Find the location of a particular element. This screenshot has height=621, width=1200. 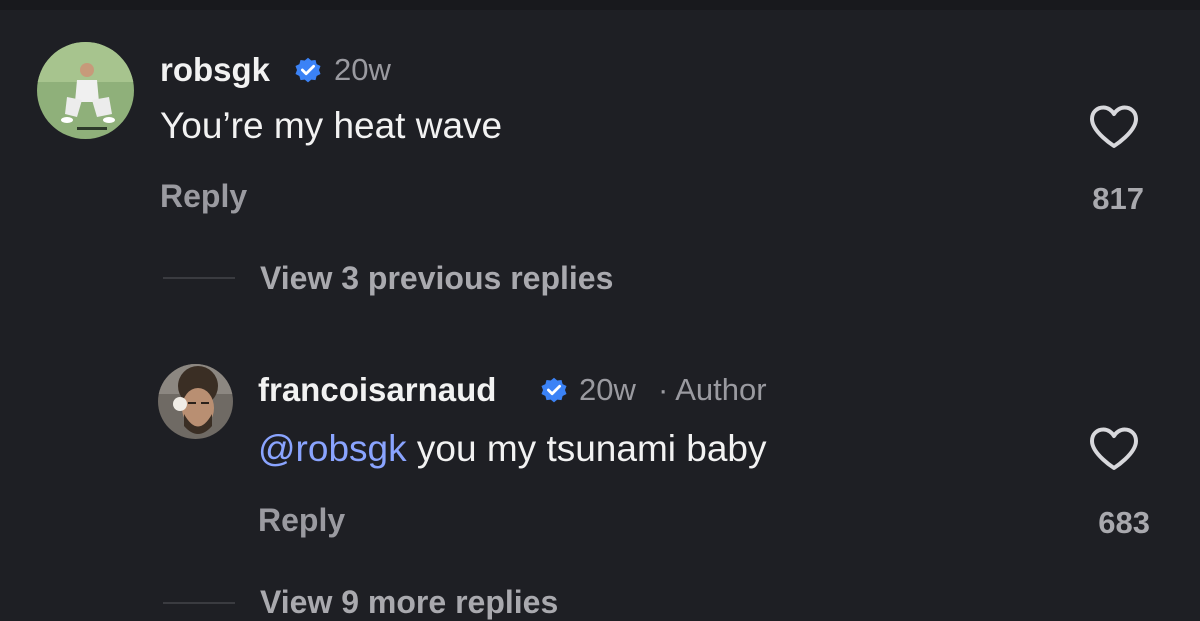

avatar-francoisarnaud is located at coordinates (195, 401).